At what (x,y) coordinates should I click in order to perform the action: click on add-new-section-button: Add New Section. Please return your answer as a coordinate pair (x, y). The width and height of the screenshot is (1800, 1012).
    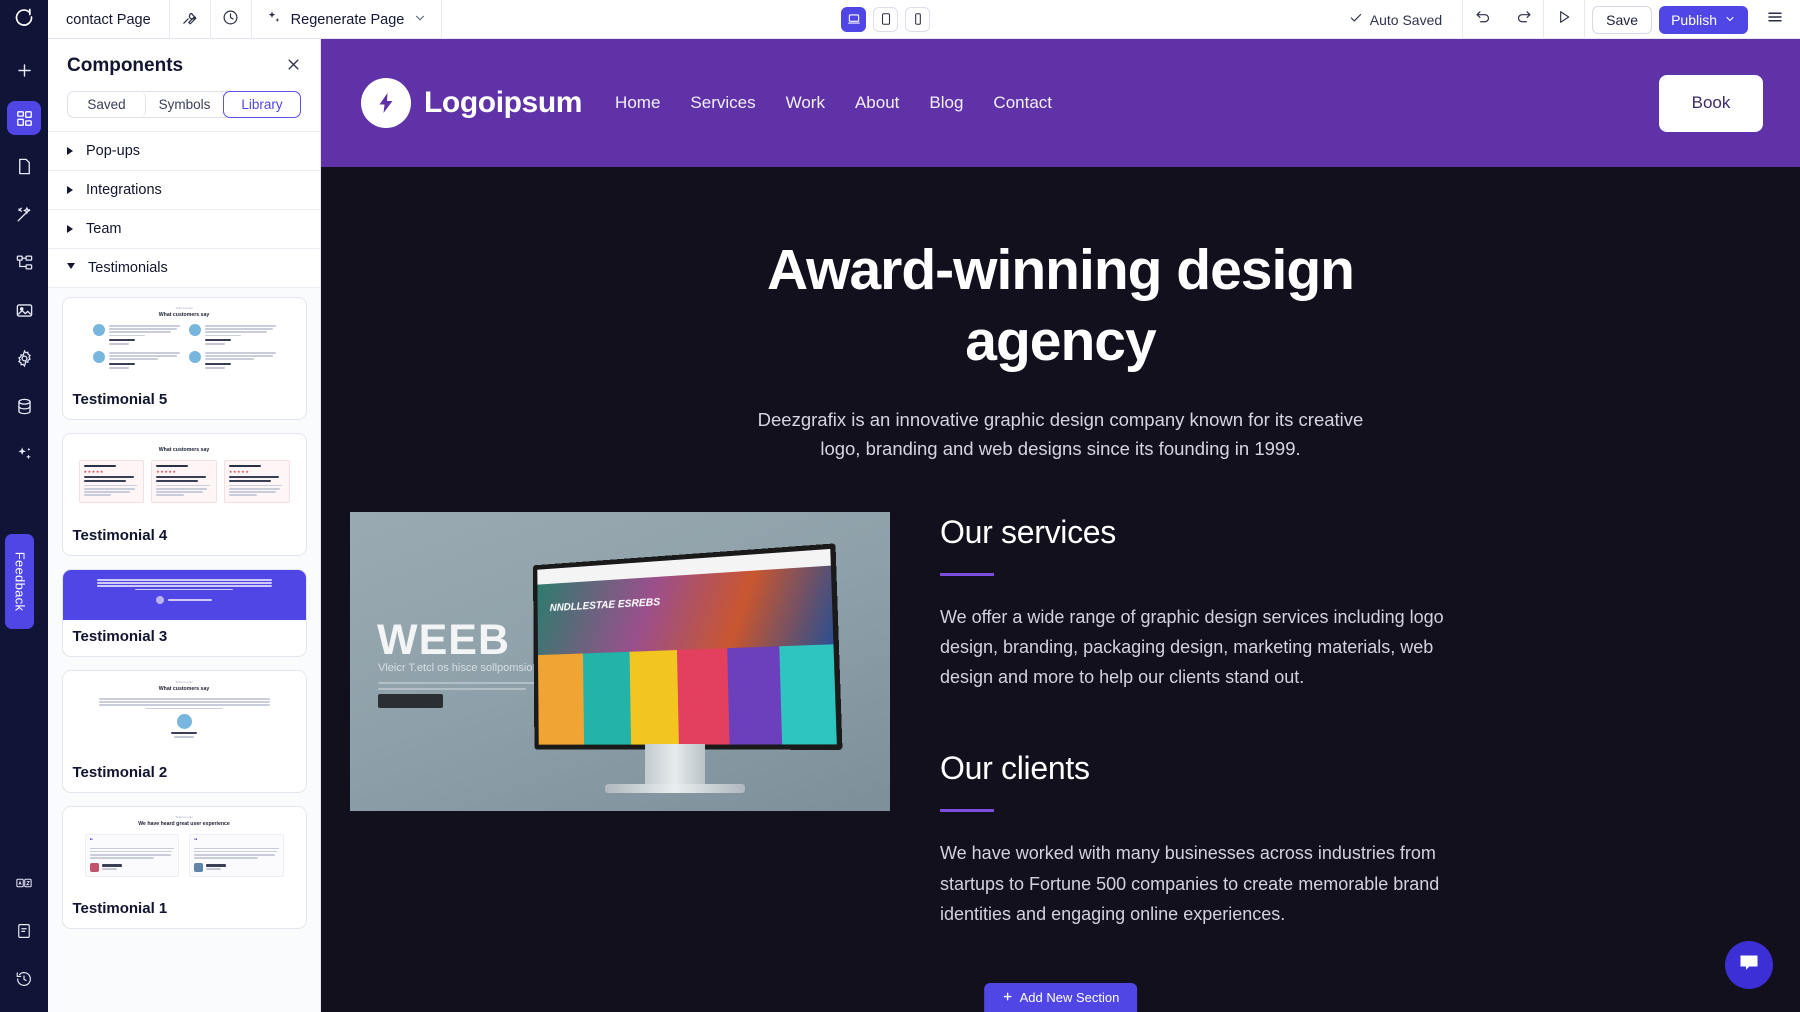
    Looking at the image, I should click on (1060, 997).